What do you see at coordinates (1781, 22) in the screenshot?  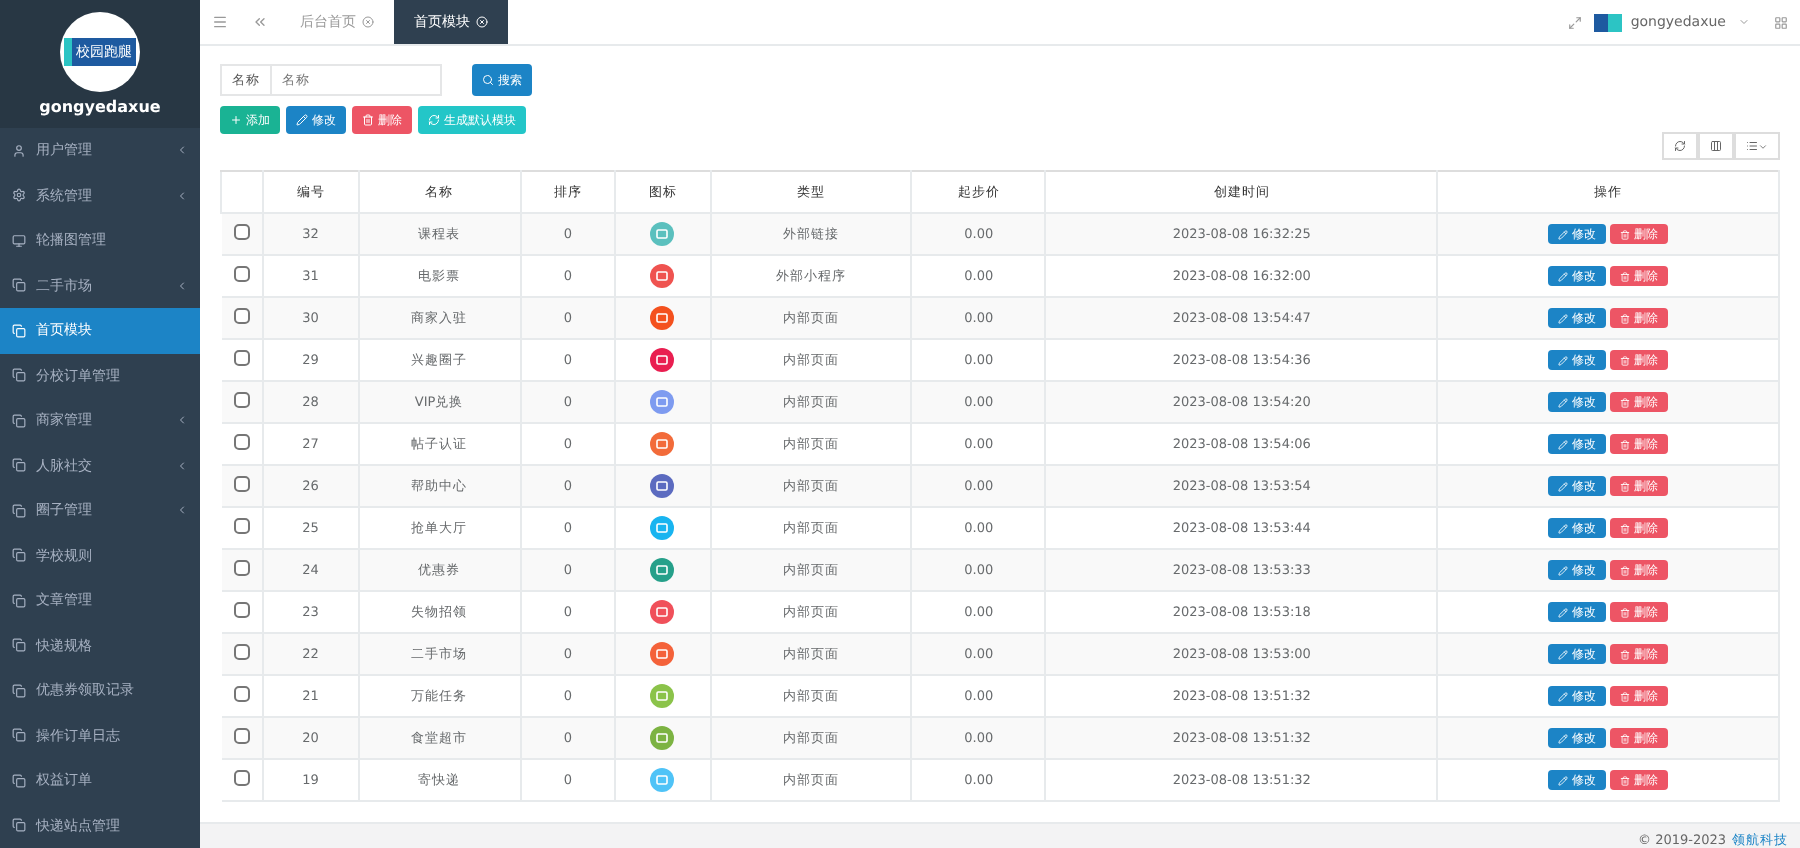 I see `grid-icon` at bounding box center [1781, 22].